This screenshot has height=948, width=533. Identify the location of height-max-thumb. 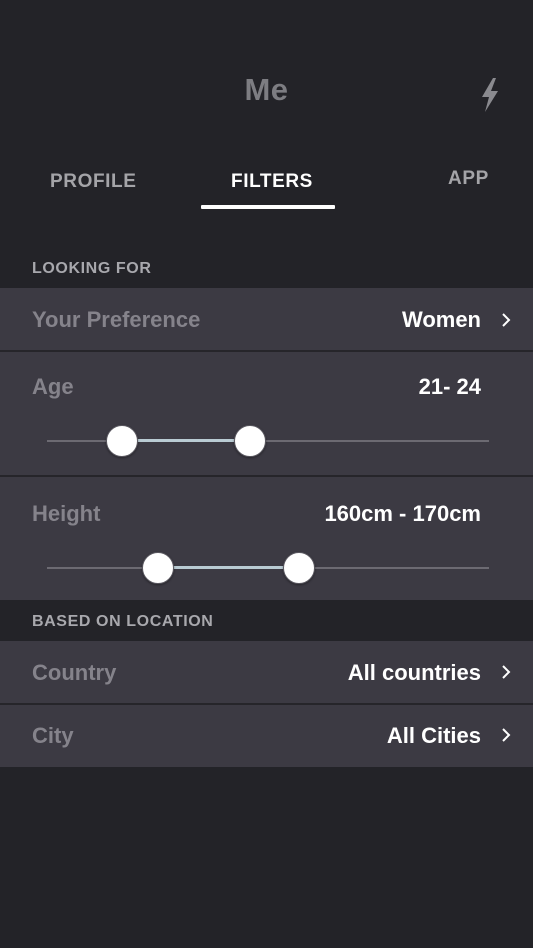
(298, 568).